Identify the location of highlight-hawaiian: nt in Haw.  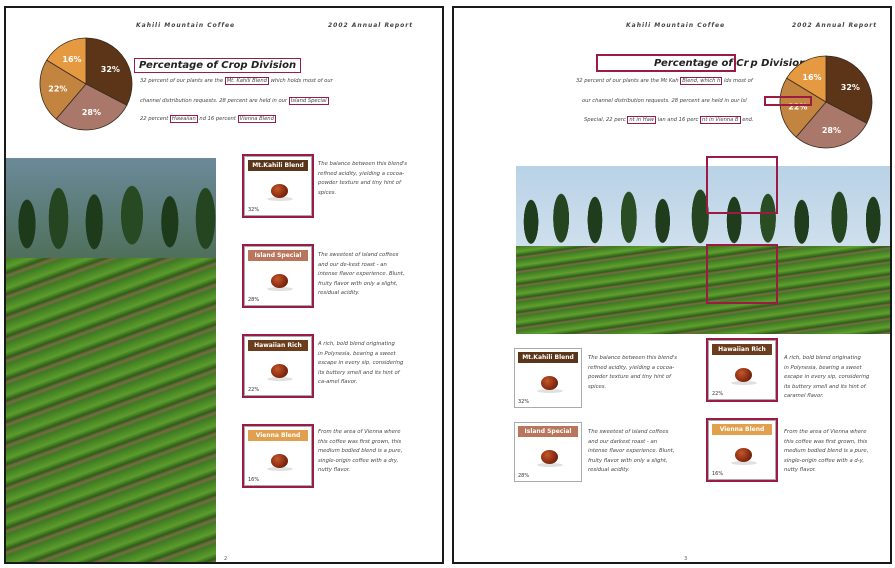
(642, 120).